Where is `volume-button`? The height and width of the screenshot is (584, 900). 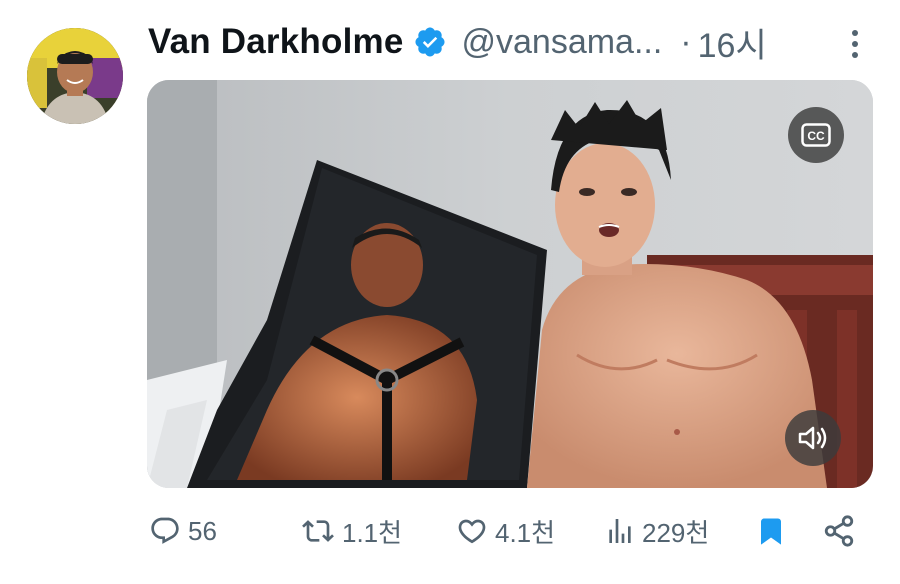
volume-button is located at coordinates (813, 438).